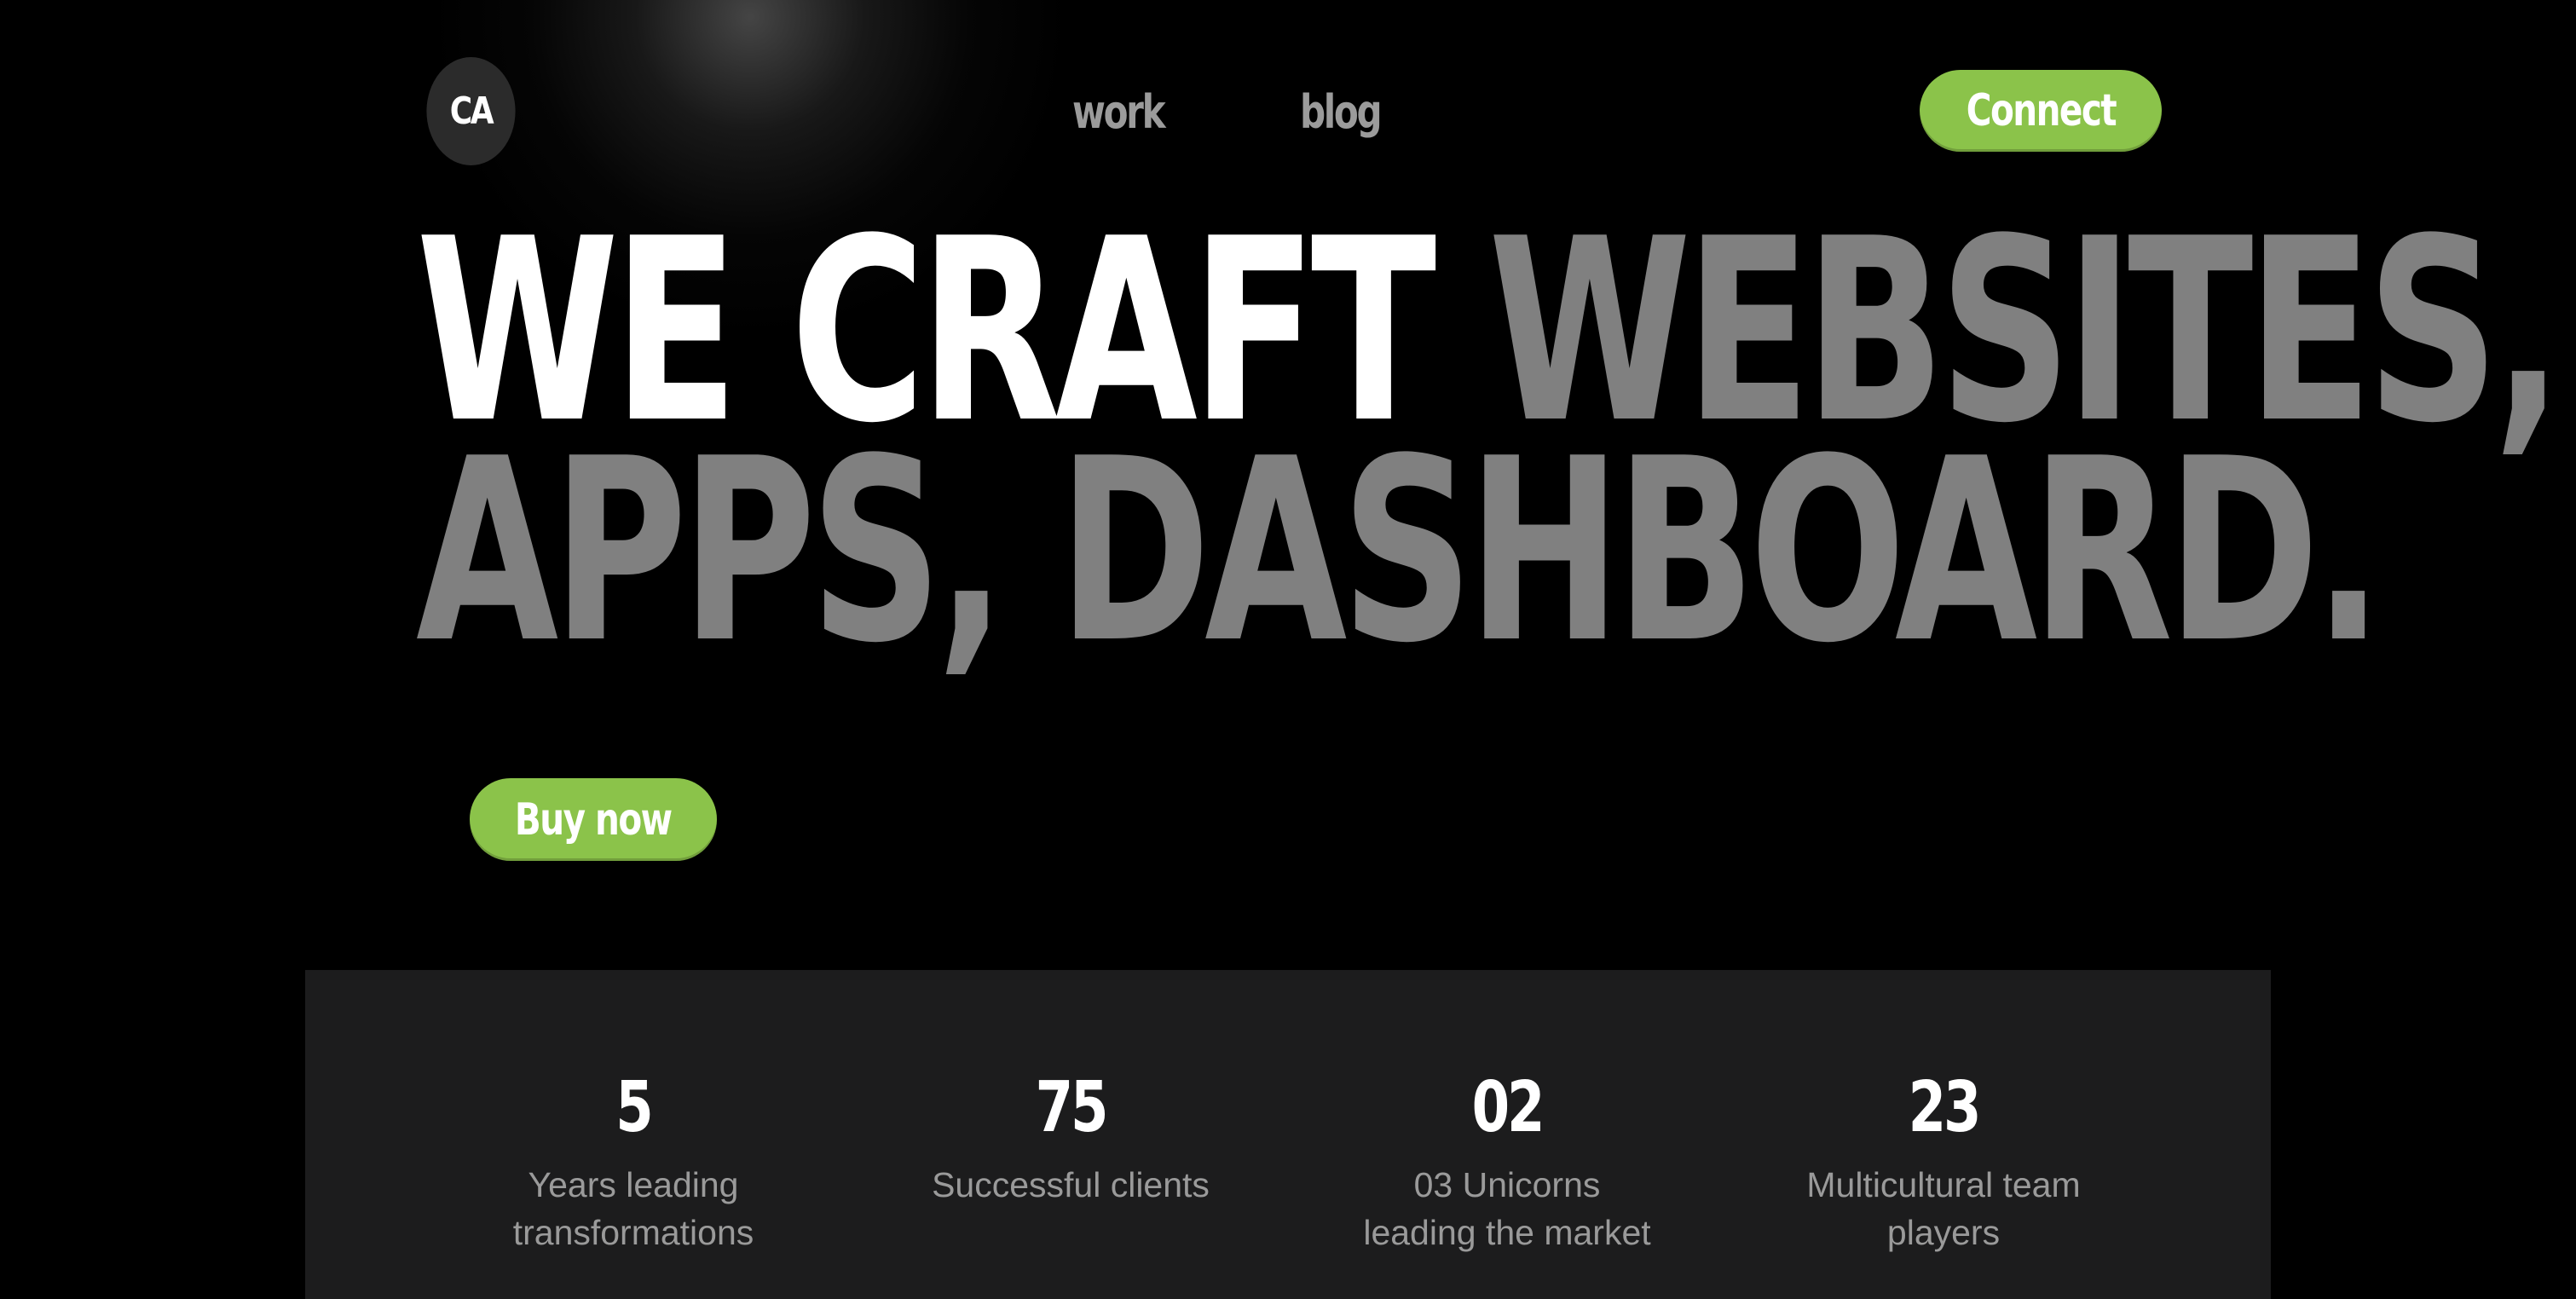 The width and height of the screenshot is (2576, 1299). What do you see at coordinates (1341, 112) in the screenshot?
I see `nav-link-blog: blog` at bounding box center [1341, 112].